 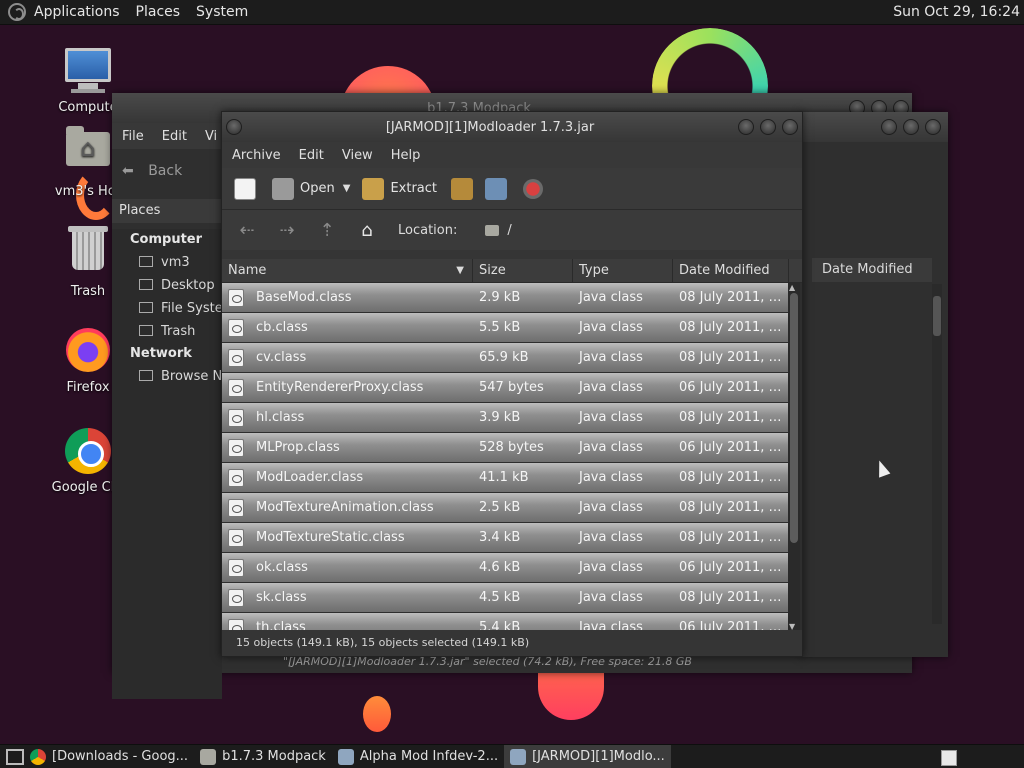 I want to click on panel-clock: Sun Oct 29, 16:24, so click(x=956, y=12).